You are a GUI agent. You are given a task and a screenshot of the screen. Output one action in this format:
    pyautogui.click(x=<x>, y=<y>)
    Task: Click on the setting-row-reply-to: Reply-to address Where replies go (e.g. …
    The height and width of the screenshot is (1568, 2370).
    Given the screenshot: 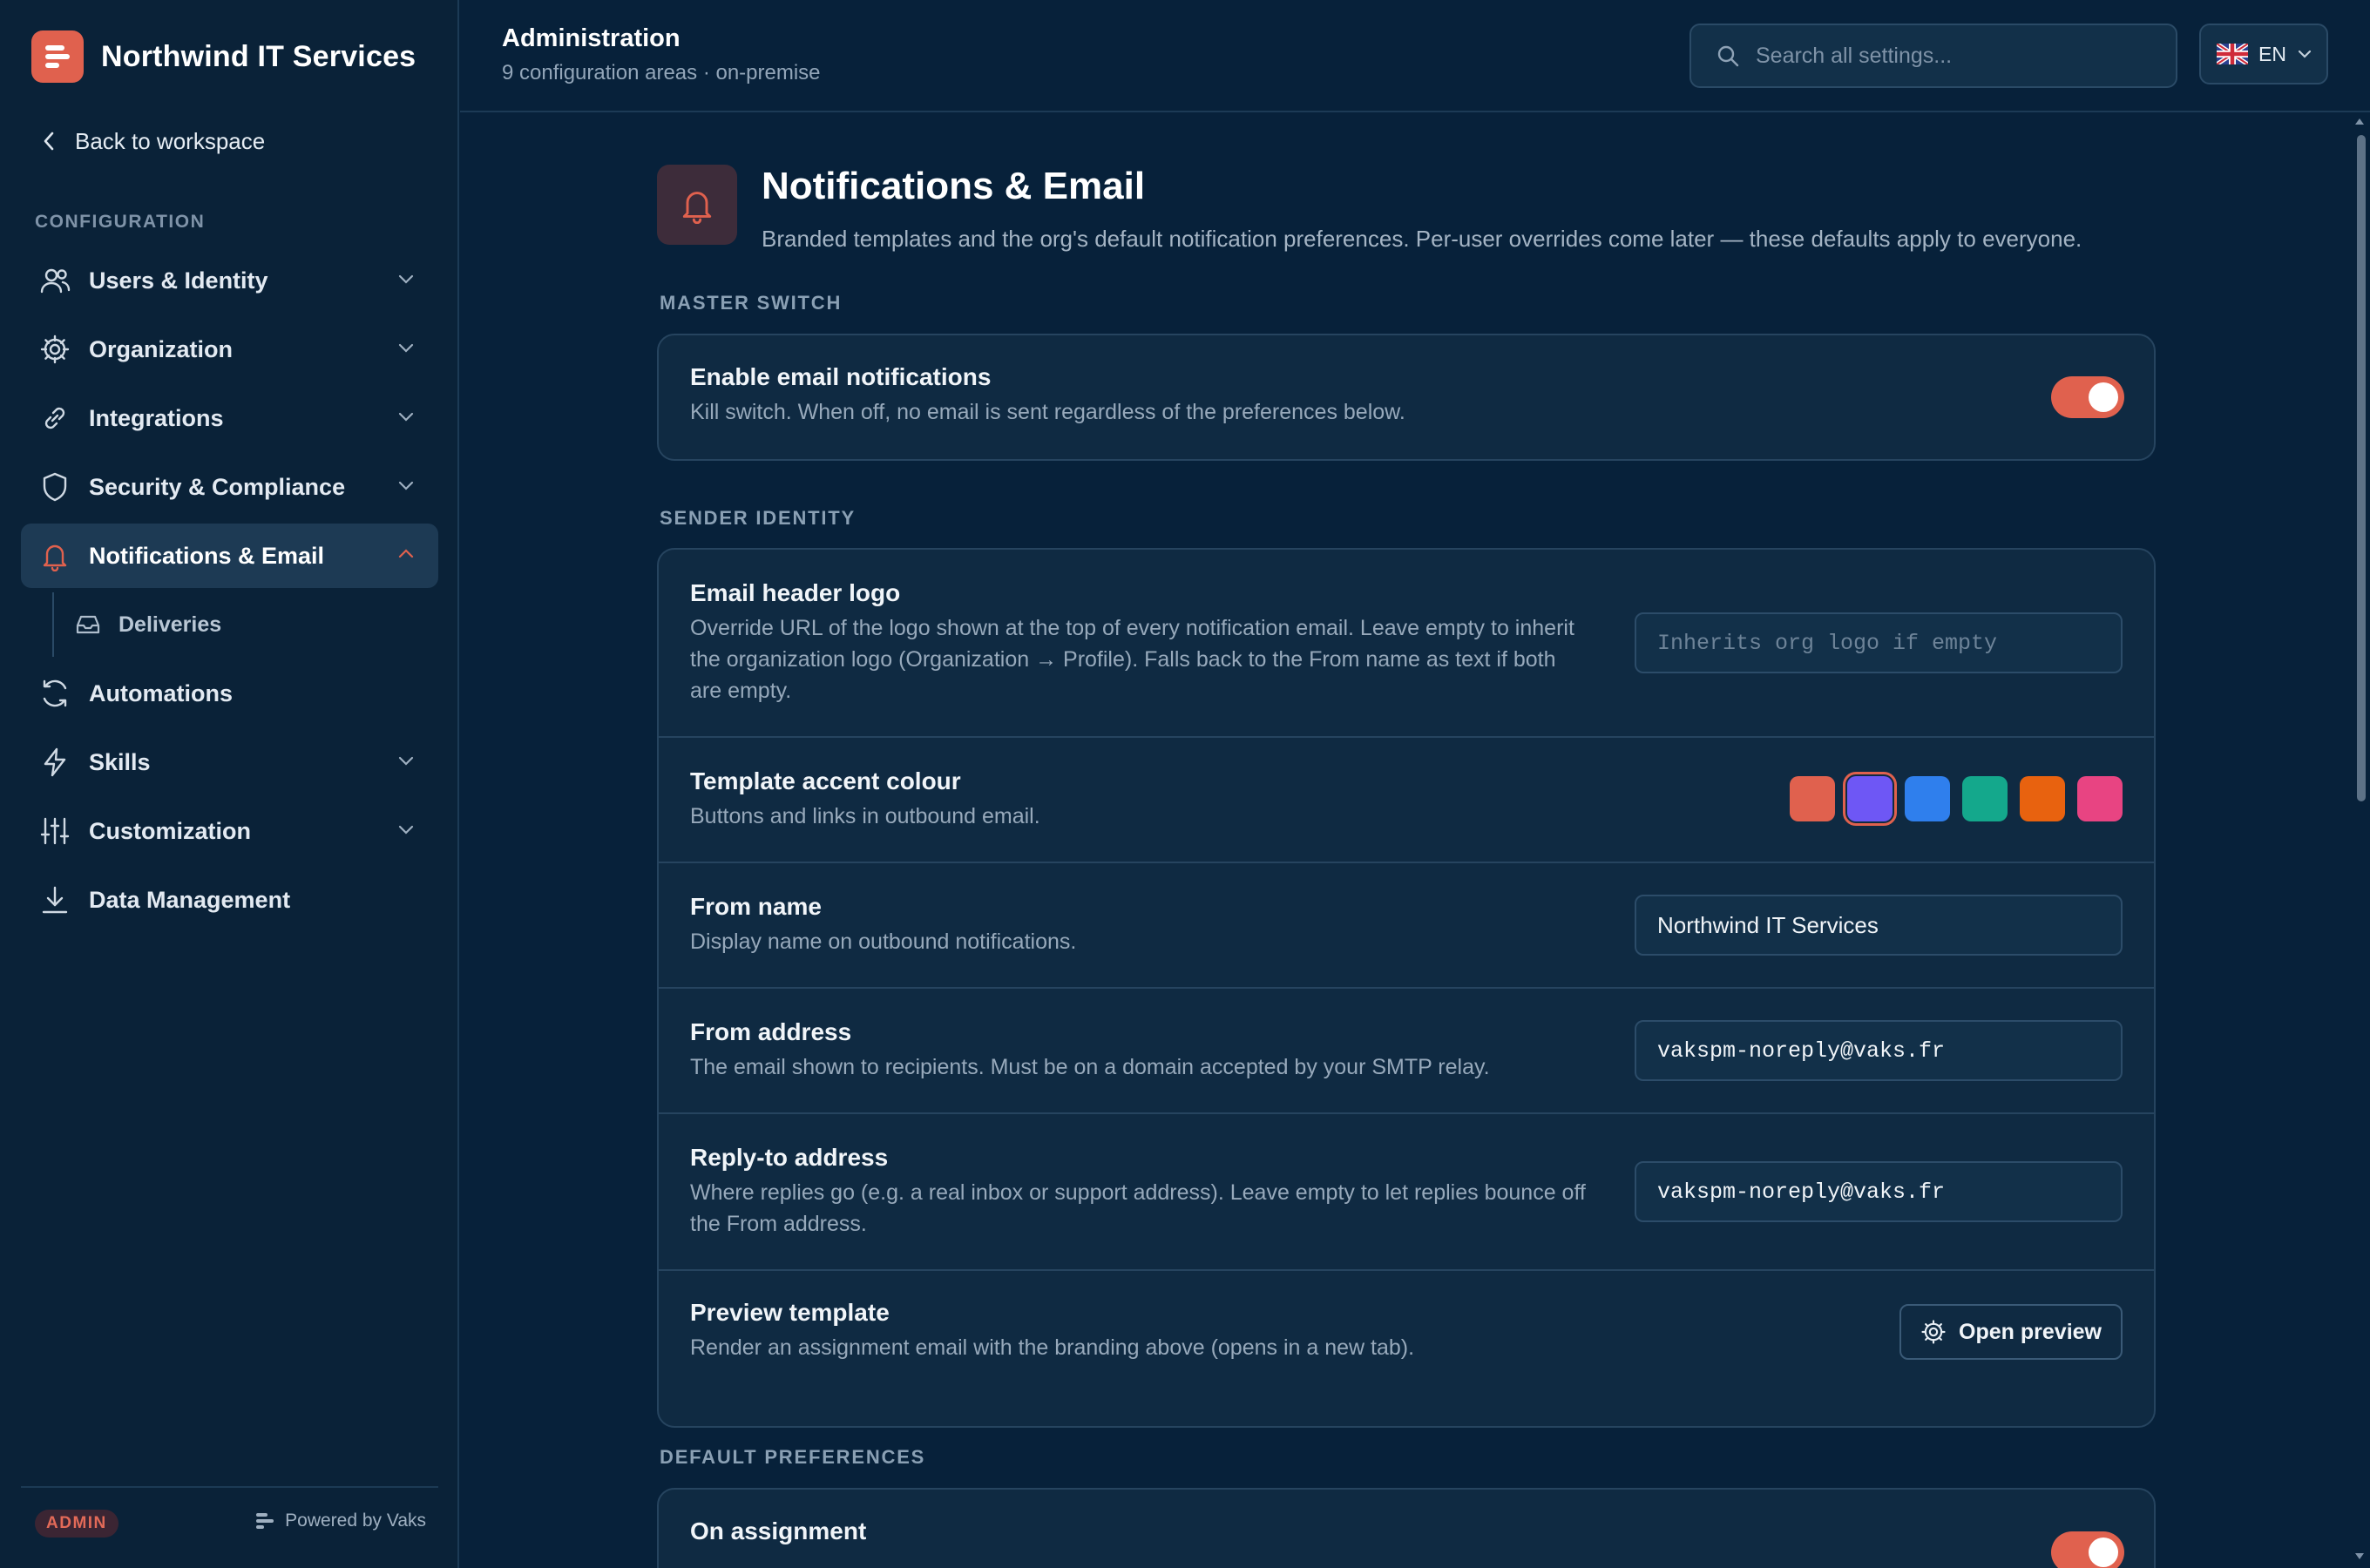 What is the action you would take?
    pyautogui.click(x=1406, y=1192)
    